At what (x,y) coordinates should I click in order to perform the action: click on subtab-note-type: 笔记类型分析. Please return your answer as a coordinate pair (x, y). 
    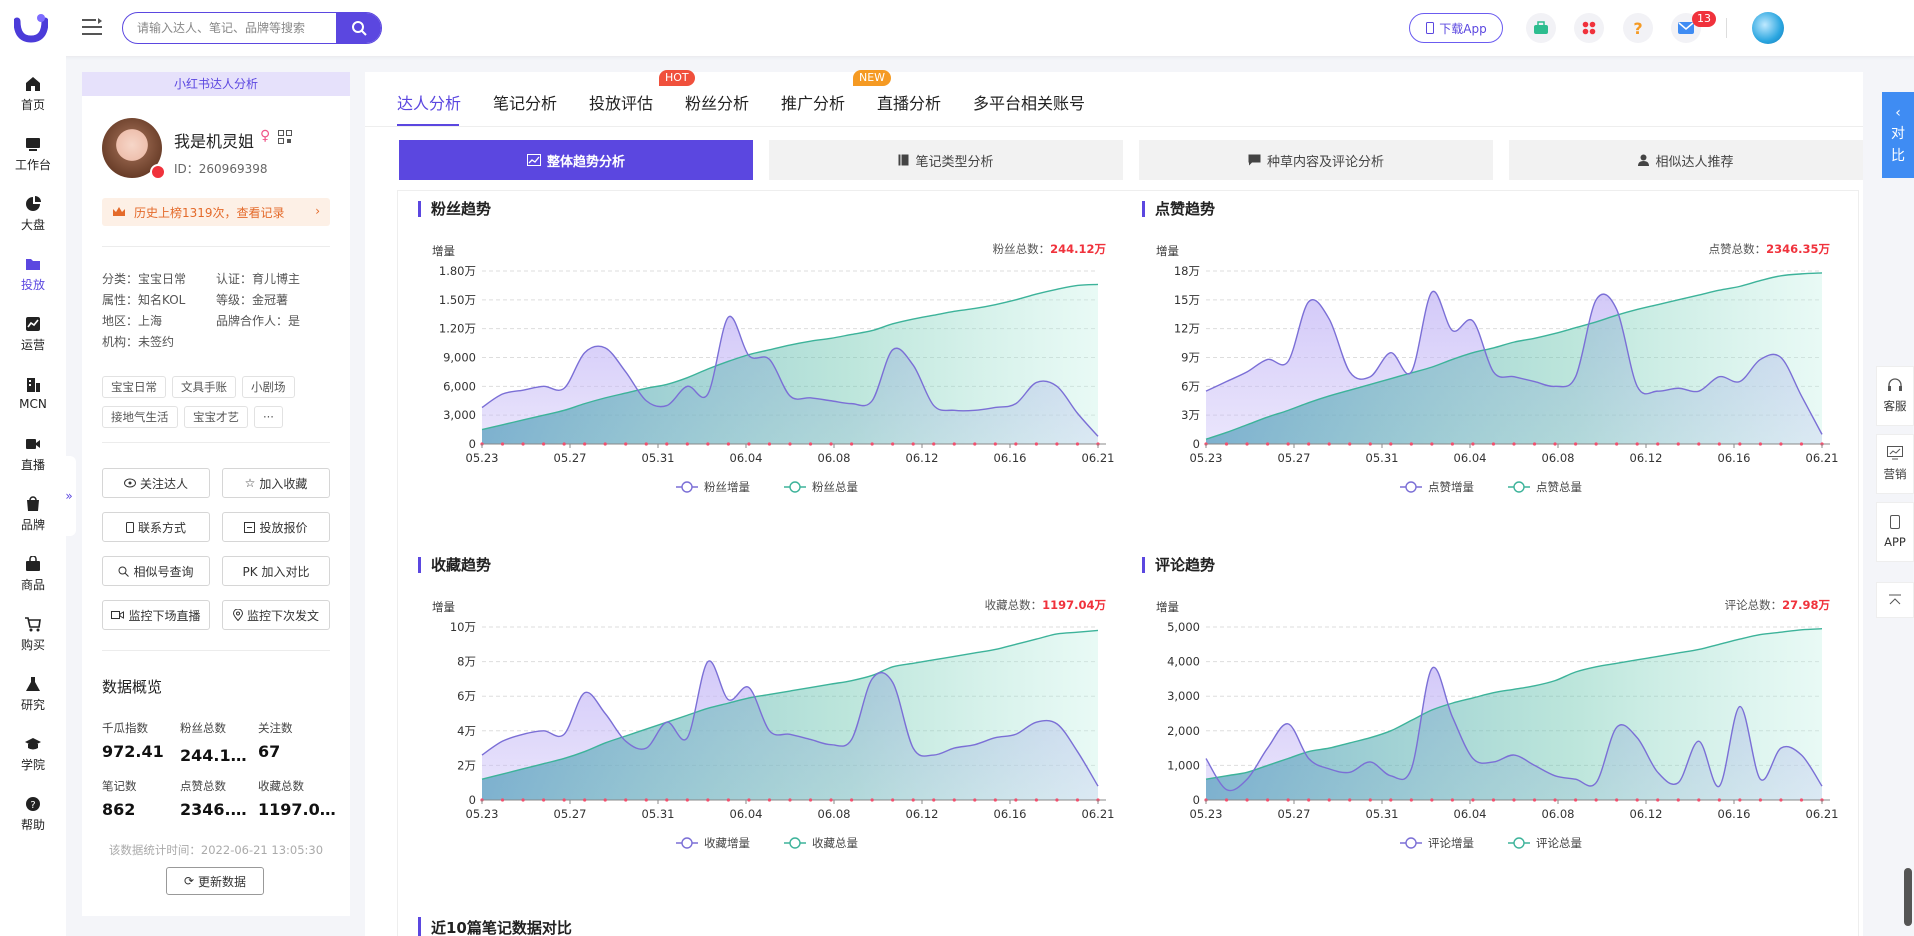
    Looking at the image, I should click on (946, 160).